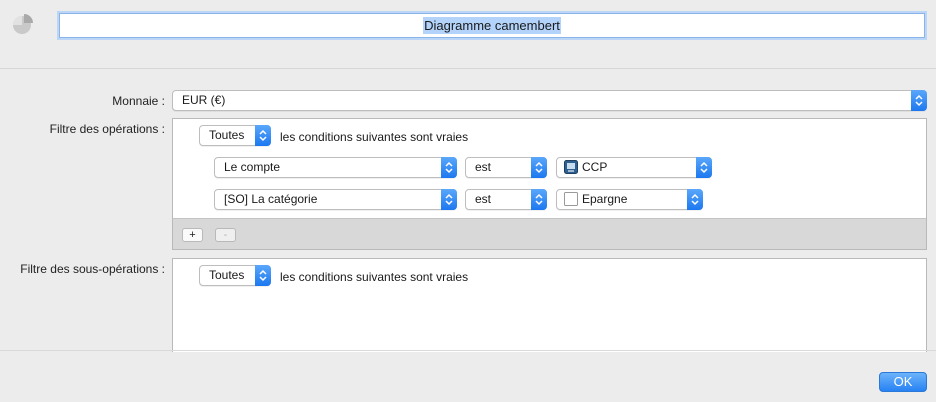 The image size is (936, 402). I want to click on currency-select: EUR (€), so click(549, 100).